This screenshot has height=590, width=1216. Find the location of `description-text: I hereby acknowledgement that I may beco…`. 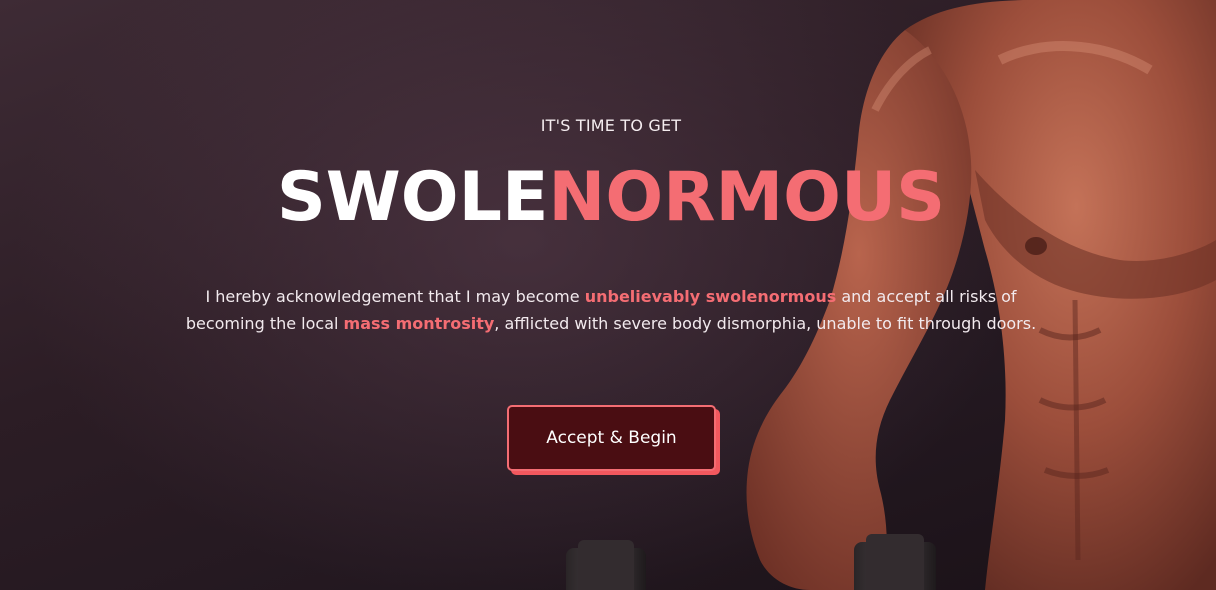

description-text: I hereby acknowledgement that I may beco… is located at coordinates (395, 296).